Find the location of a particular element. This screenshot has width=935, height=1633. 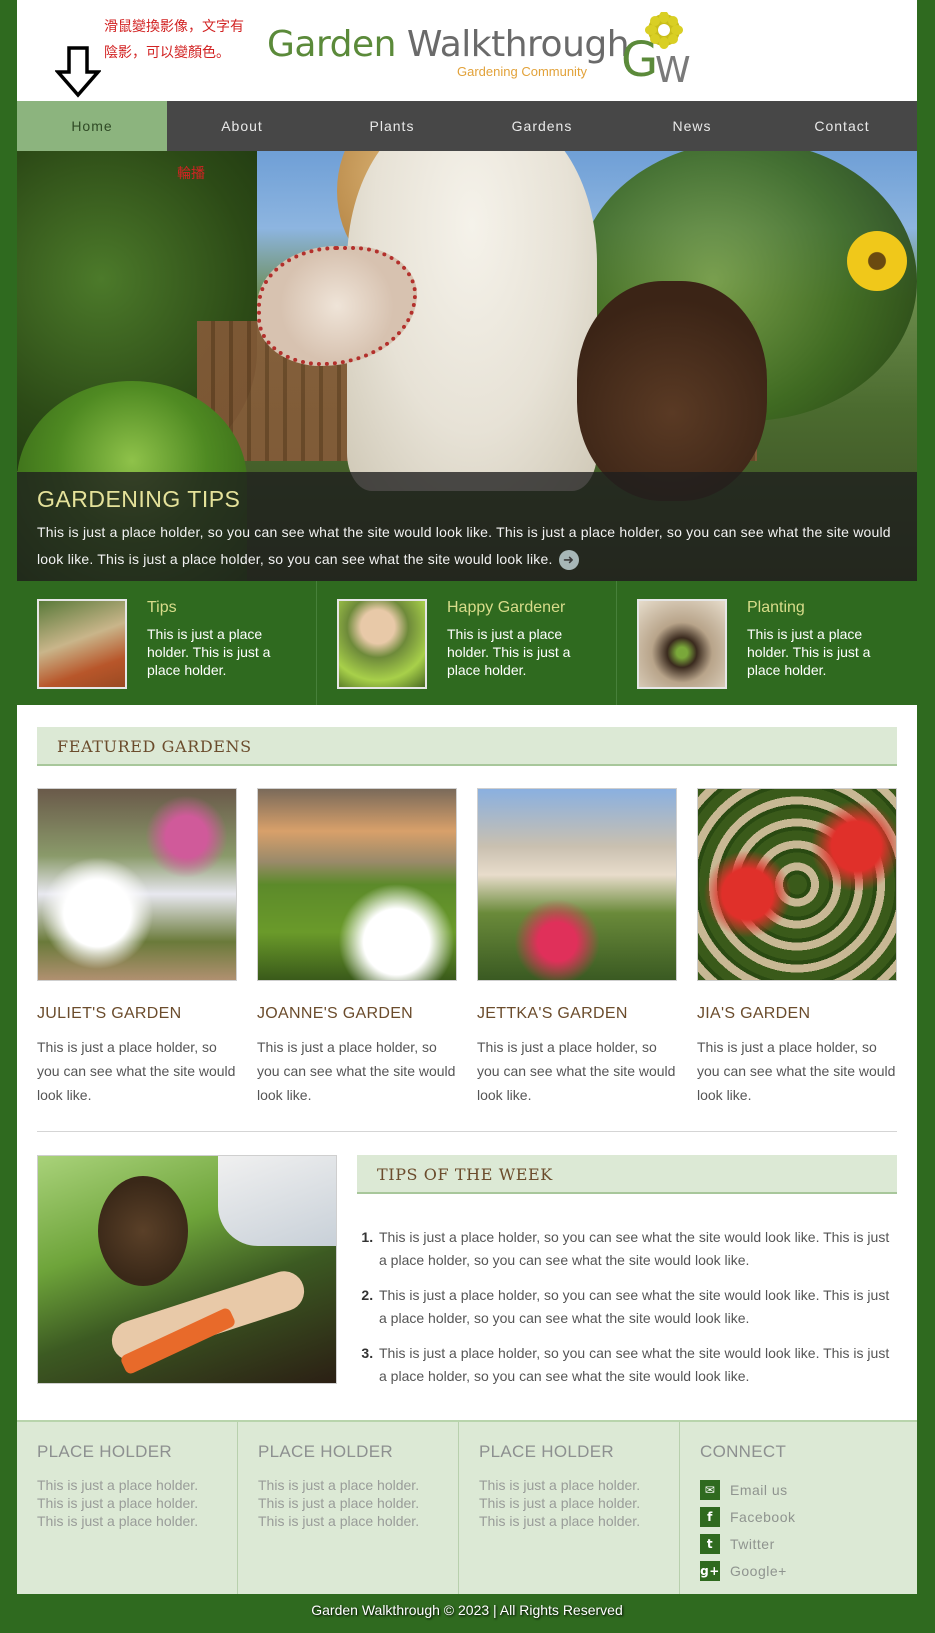

nav-gardens: Gardens is located at coordinates (542, 126).